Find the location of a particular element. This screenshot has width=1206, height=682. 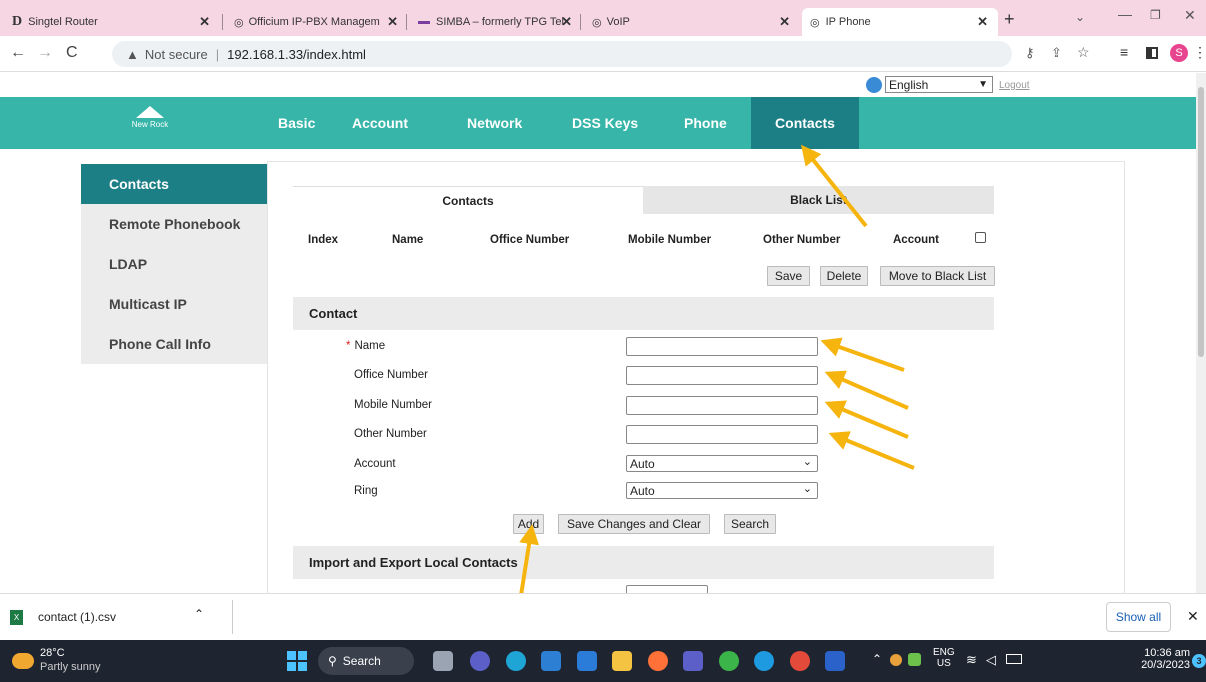

task-view-icon is located at coordinates (443, 661).